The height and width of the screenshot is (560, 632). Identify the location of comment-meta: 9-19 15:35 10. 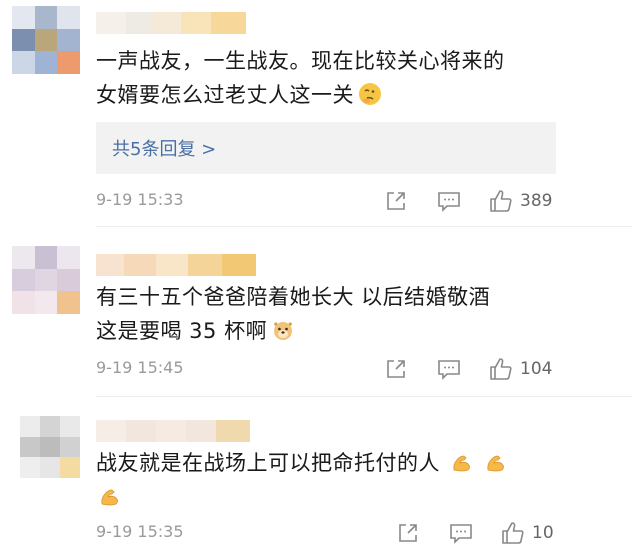
(364, 533).